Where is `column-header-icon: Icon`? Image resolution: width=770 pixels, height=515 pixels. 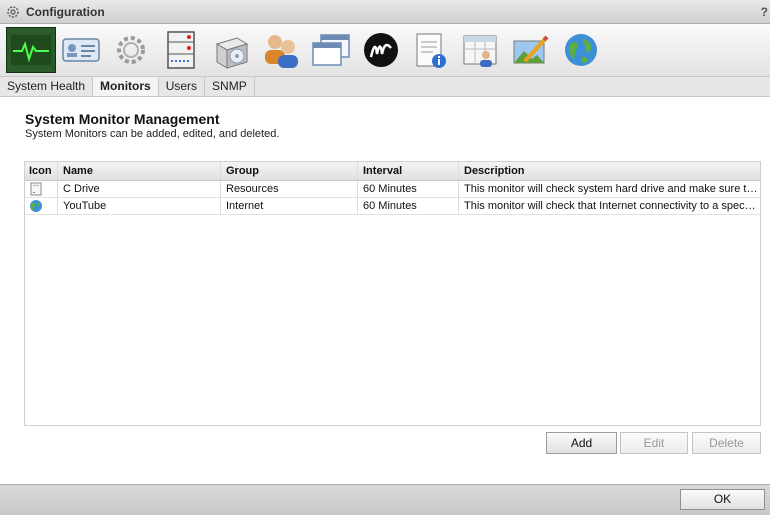 column-header-icon: Icon is located at coordinates (41, 171).